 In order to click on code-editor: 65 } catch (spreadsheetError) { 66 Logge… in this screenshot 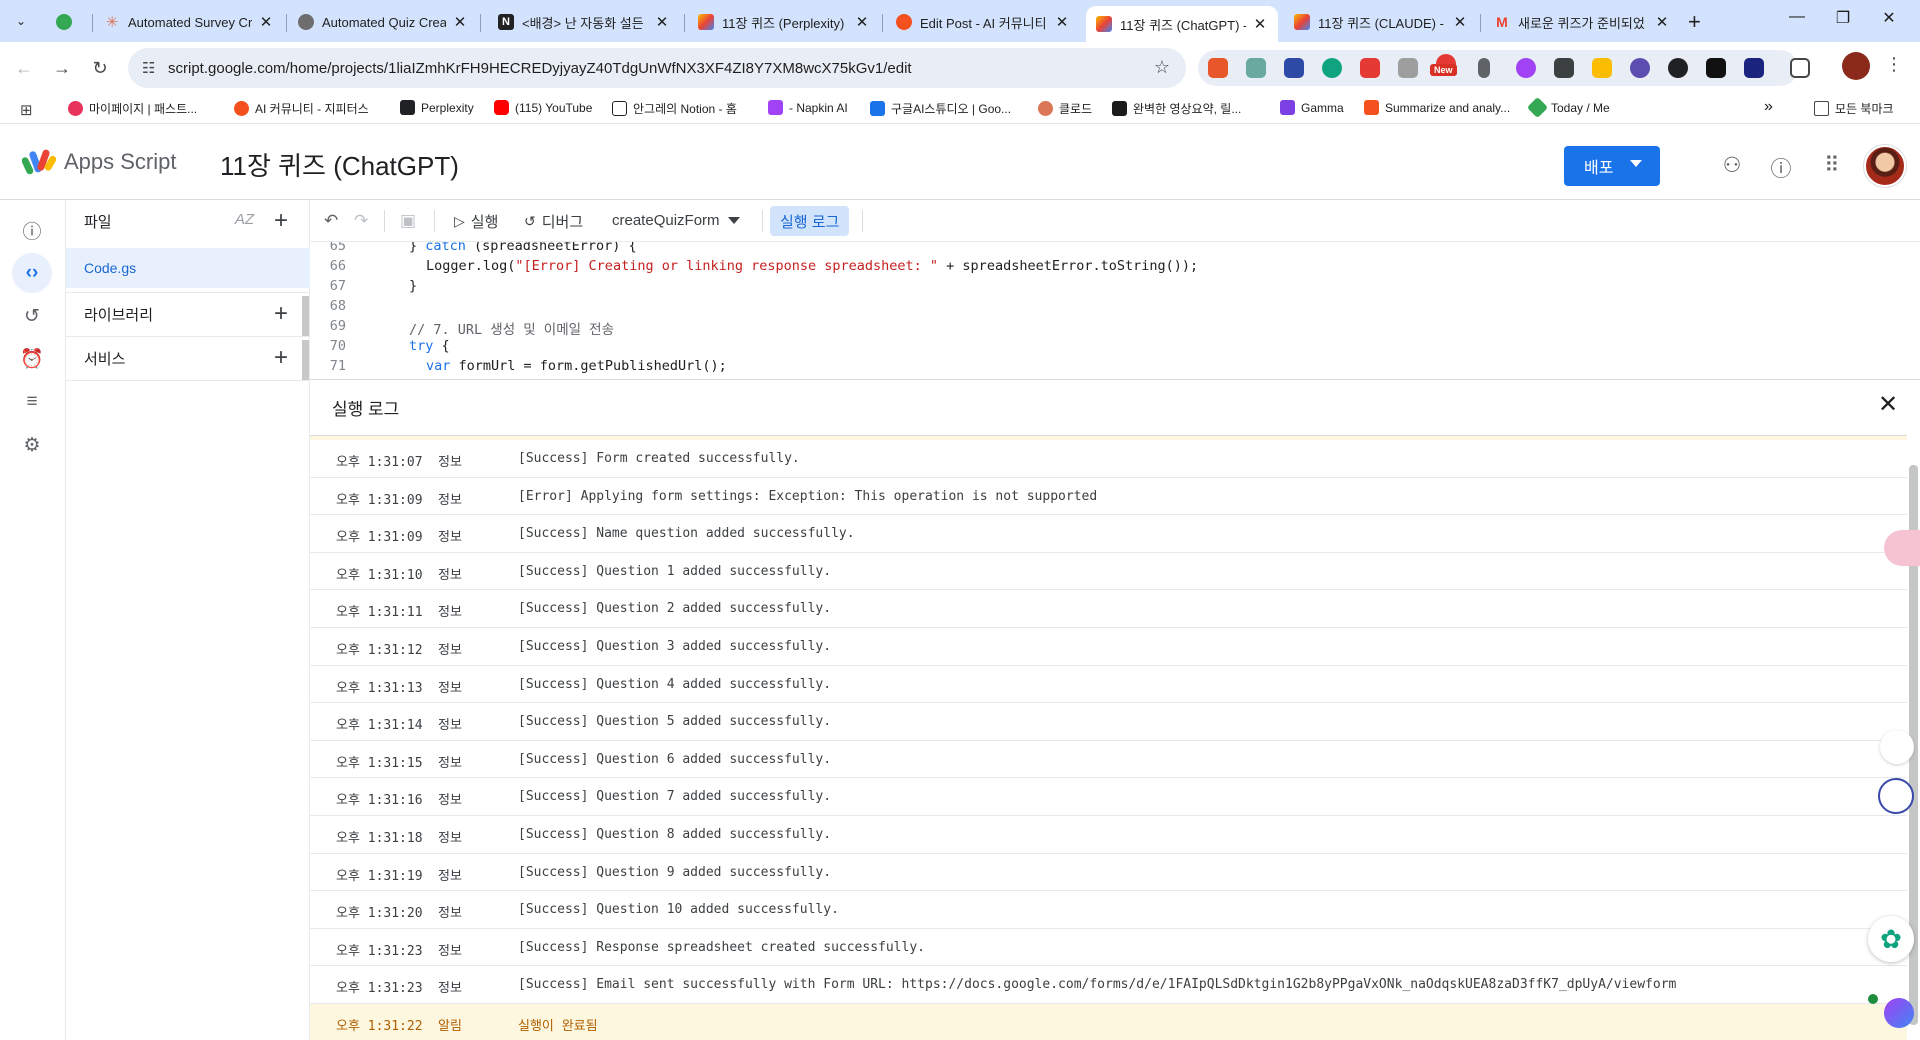, I will do `click(1115, 310)`.